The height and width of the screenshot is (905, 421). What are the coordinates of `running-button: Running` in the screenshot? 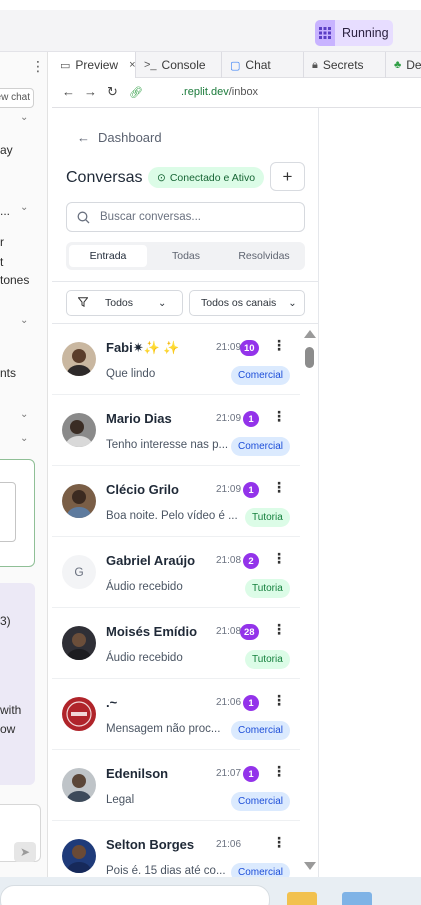 It's located at (354, 33).